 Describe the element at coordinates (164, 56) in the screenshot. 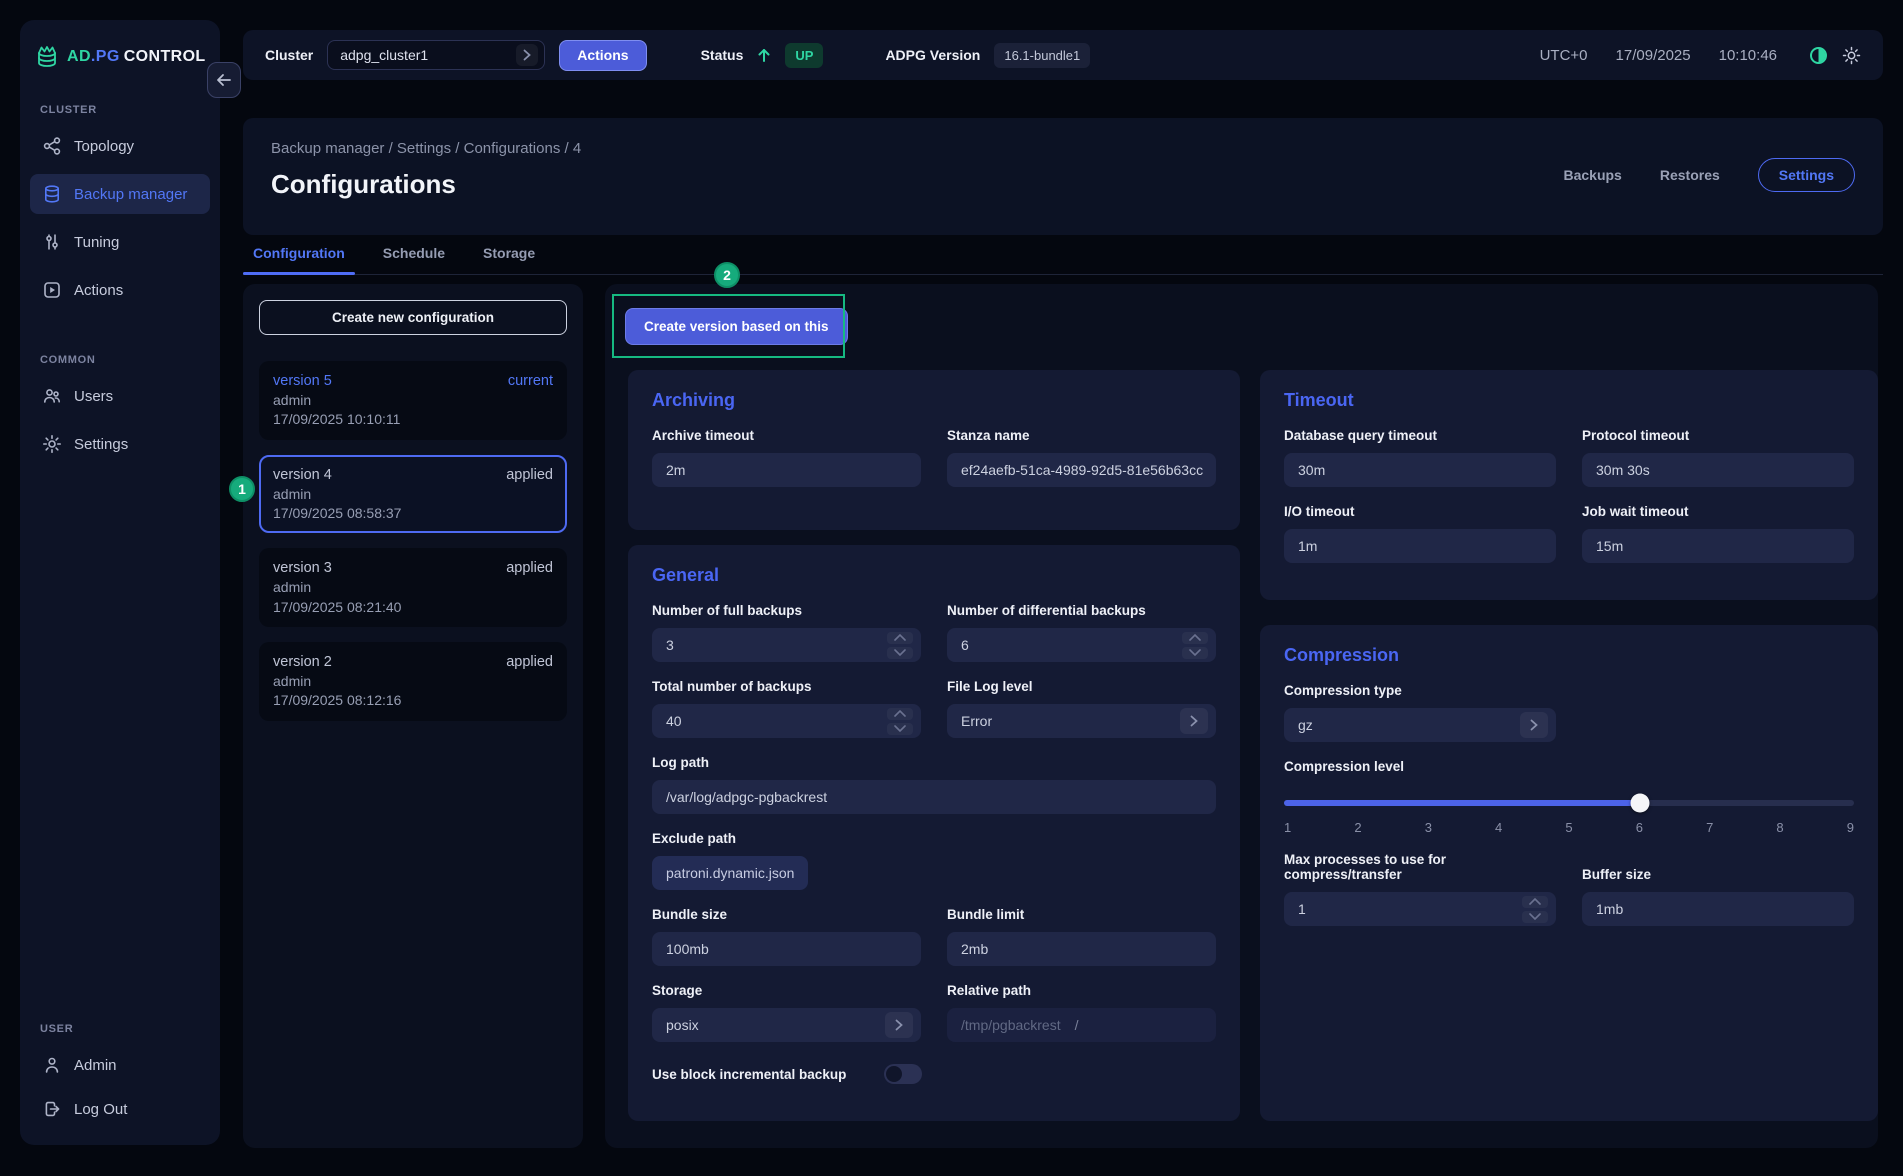

I see `logo-text-control: CONTROL` at that location.